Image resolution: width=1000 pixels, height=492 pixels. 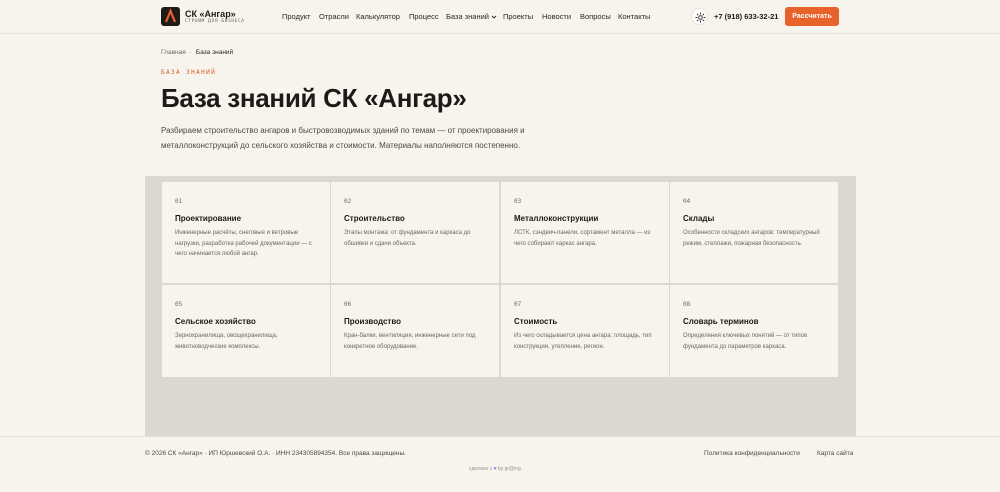 I want to click on card-number: 07, so click(x=518, y=304).